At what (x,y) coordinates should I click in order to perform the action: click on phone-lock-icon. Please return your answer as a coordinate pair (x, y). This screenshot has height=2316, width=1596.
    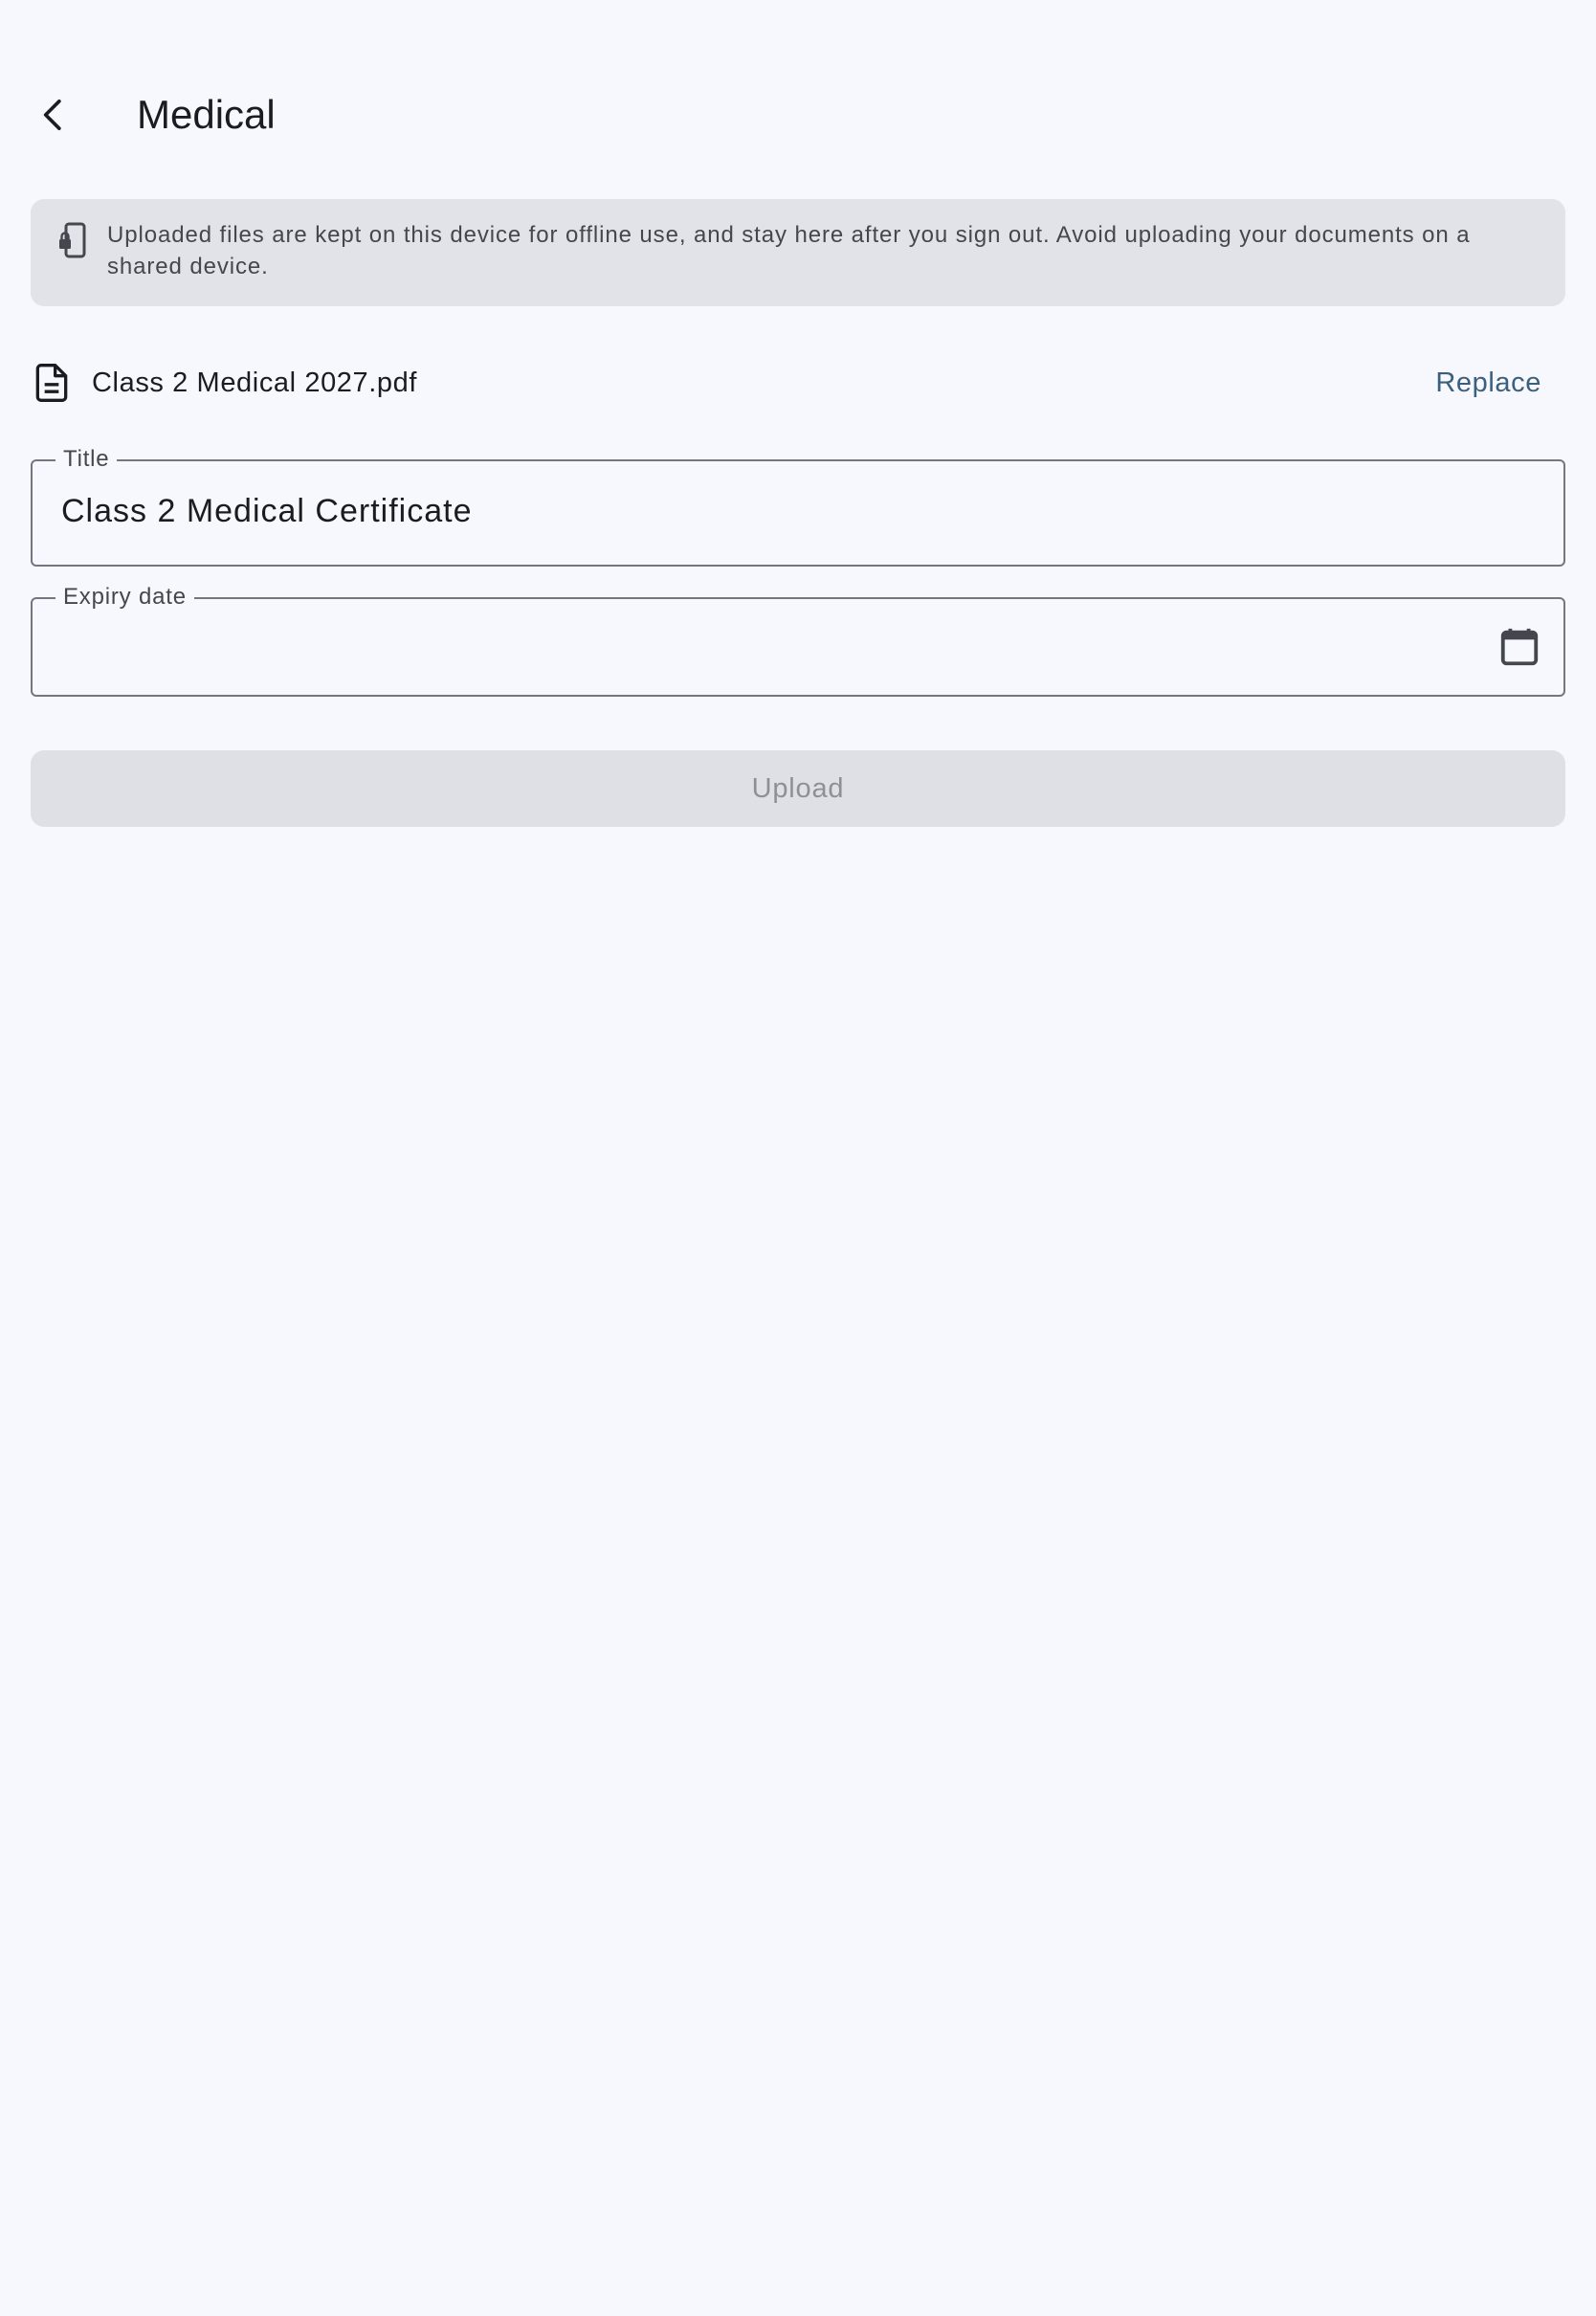
    Looking at the image, I should click on (73, 240).